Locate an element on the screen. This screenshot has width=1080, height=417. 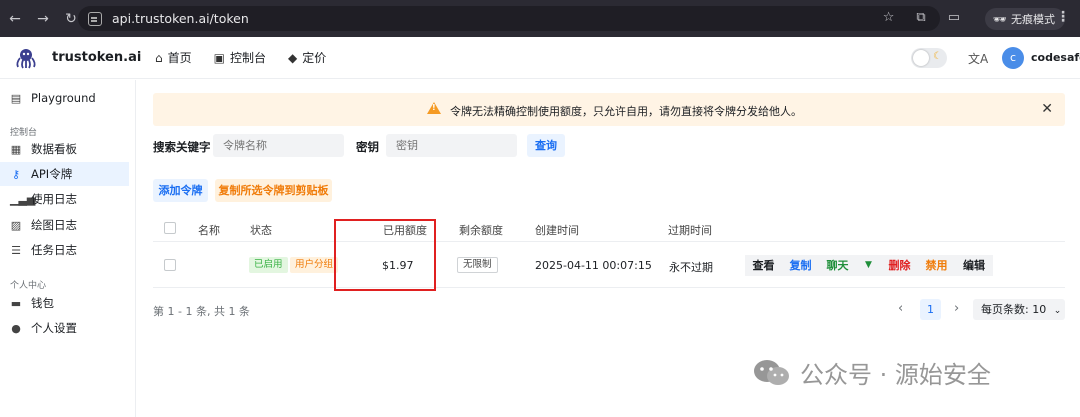
octopus-logo-icon is located at coordinates (26, 58).